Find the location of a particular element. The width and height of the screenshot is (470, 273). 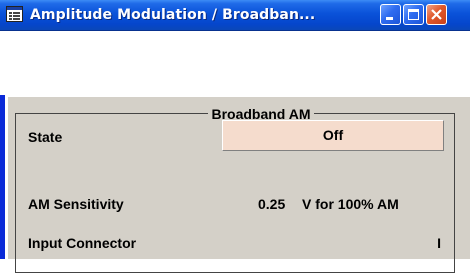

app-window-icon is located at coordinates (14, 14).